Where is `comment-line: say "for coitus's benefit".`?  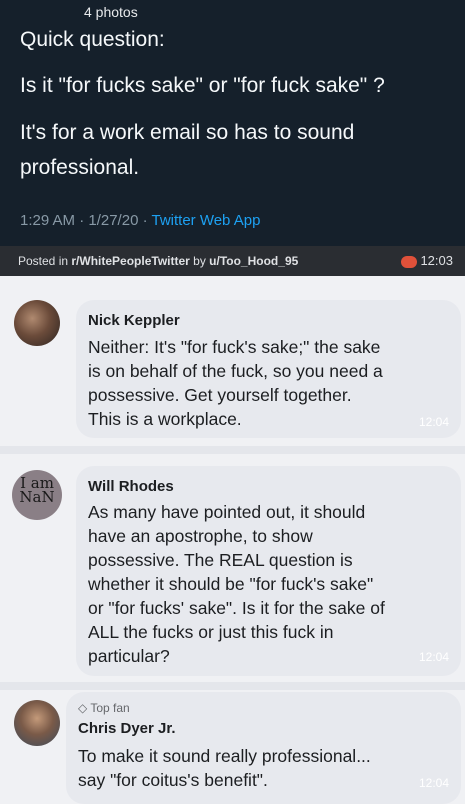 comment-line: say "for coitus's benefit". is located at coordinates (173, 780).